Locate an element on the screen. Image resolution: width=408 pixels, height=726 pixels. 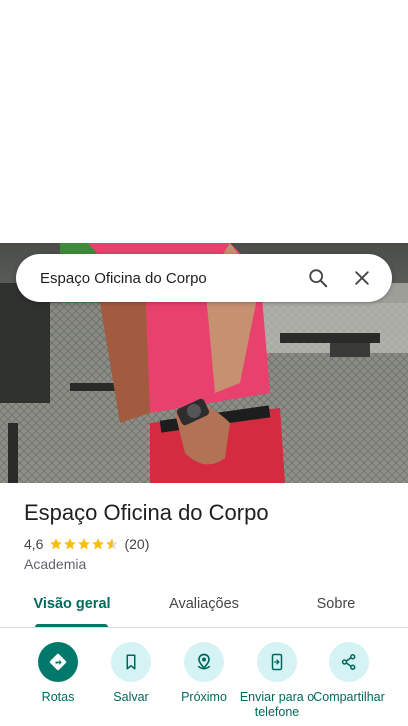
nearby-button: Próximo is located at coordinates (204, 673).